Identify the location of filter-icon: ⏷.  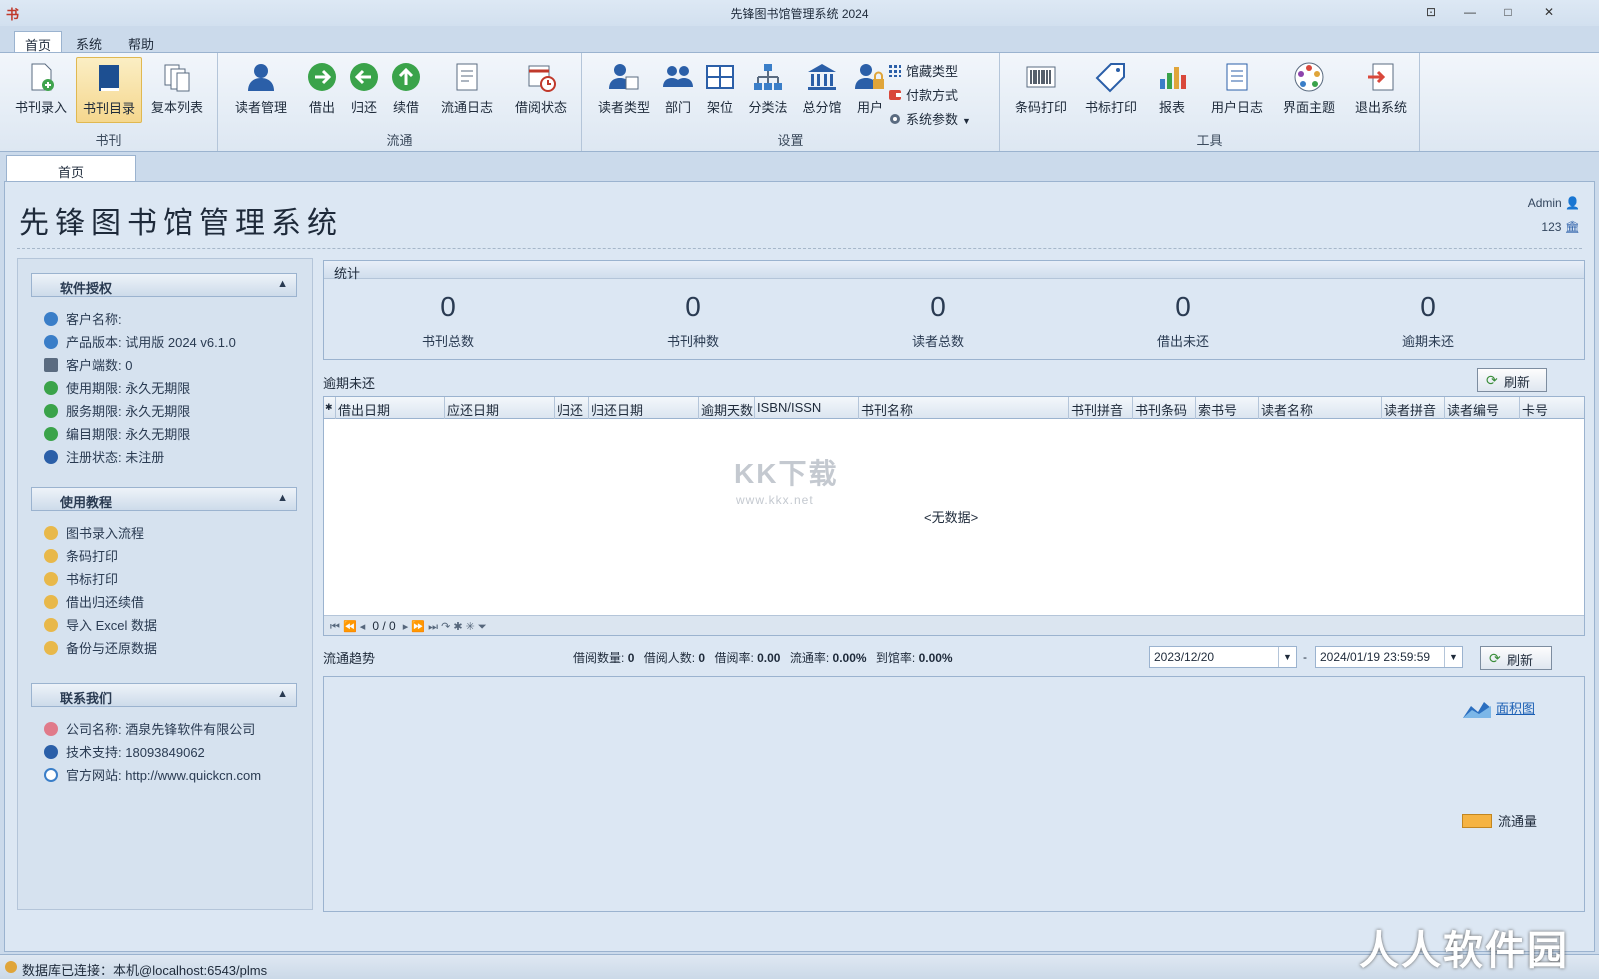
(482, 627).